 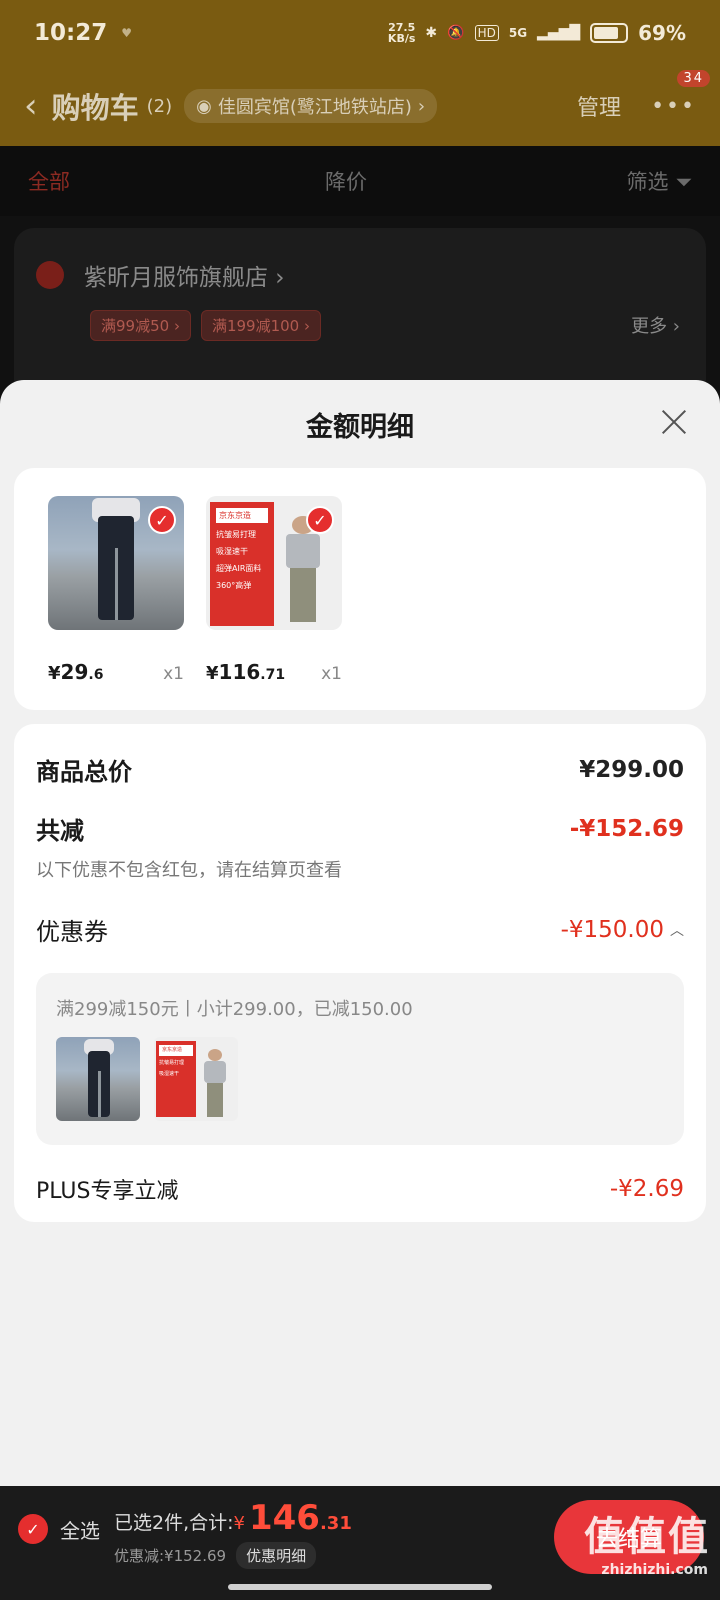 I want to click on sheet-title: 金额明细, so click(x=360, y=427).